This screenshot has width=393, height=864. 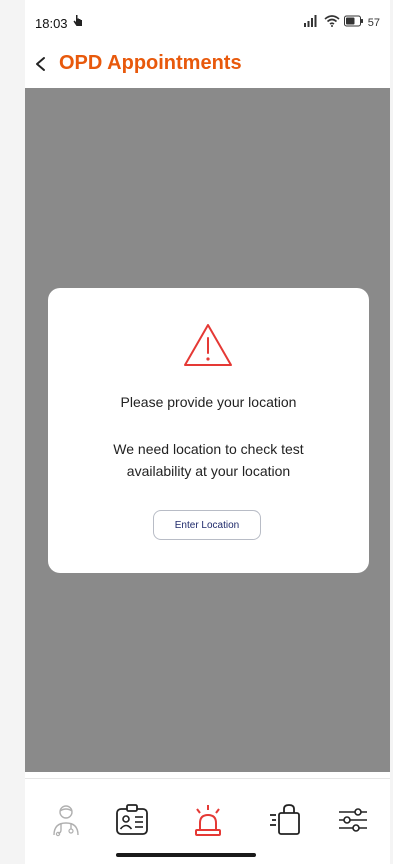 I want to click on bottom-nav, so click(x=207, y=820).